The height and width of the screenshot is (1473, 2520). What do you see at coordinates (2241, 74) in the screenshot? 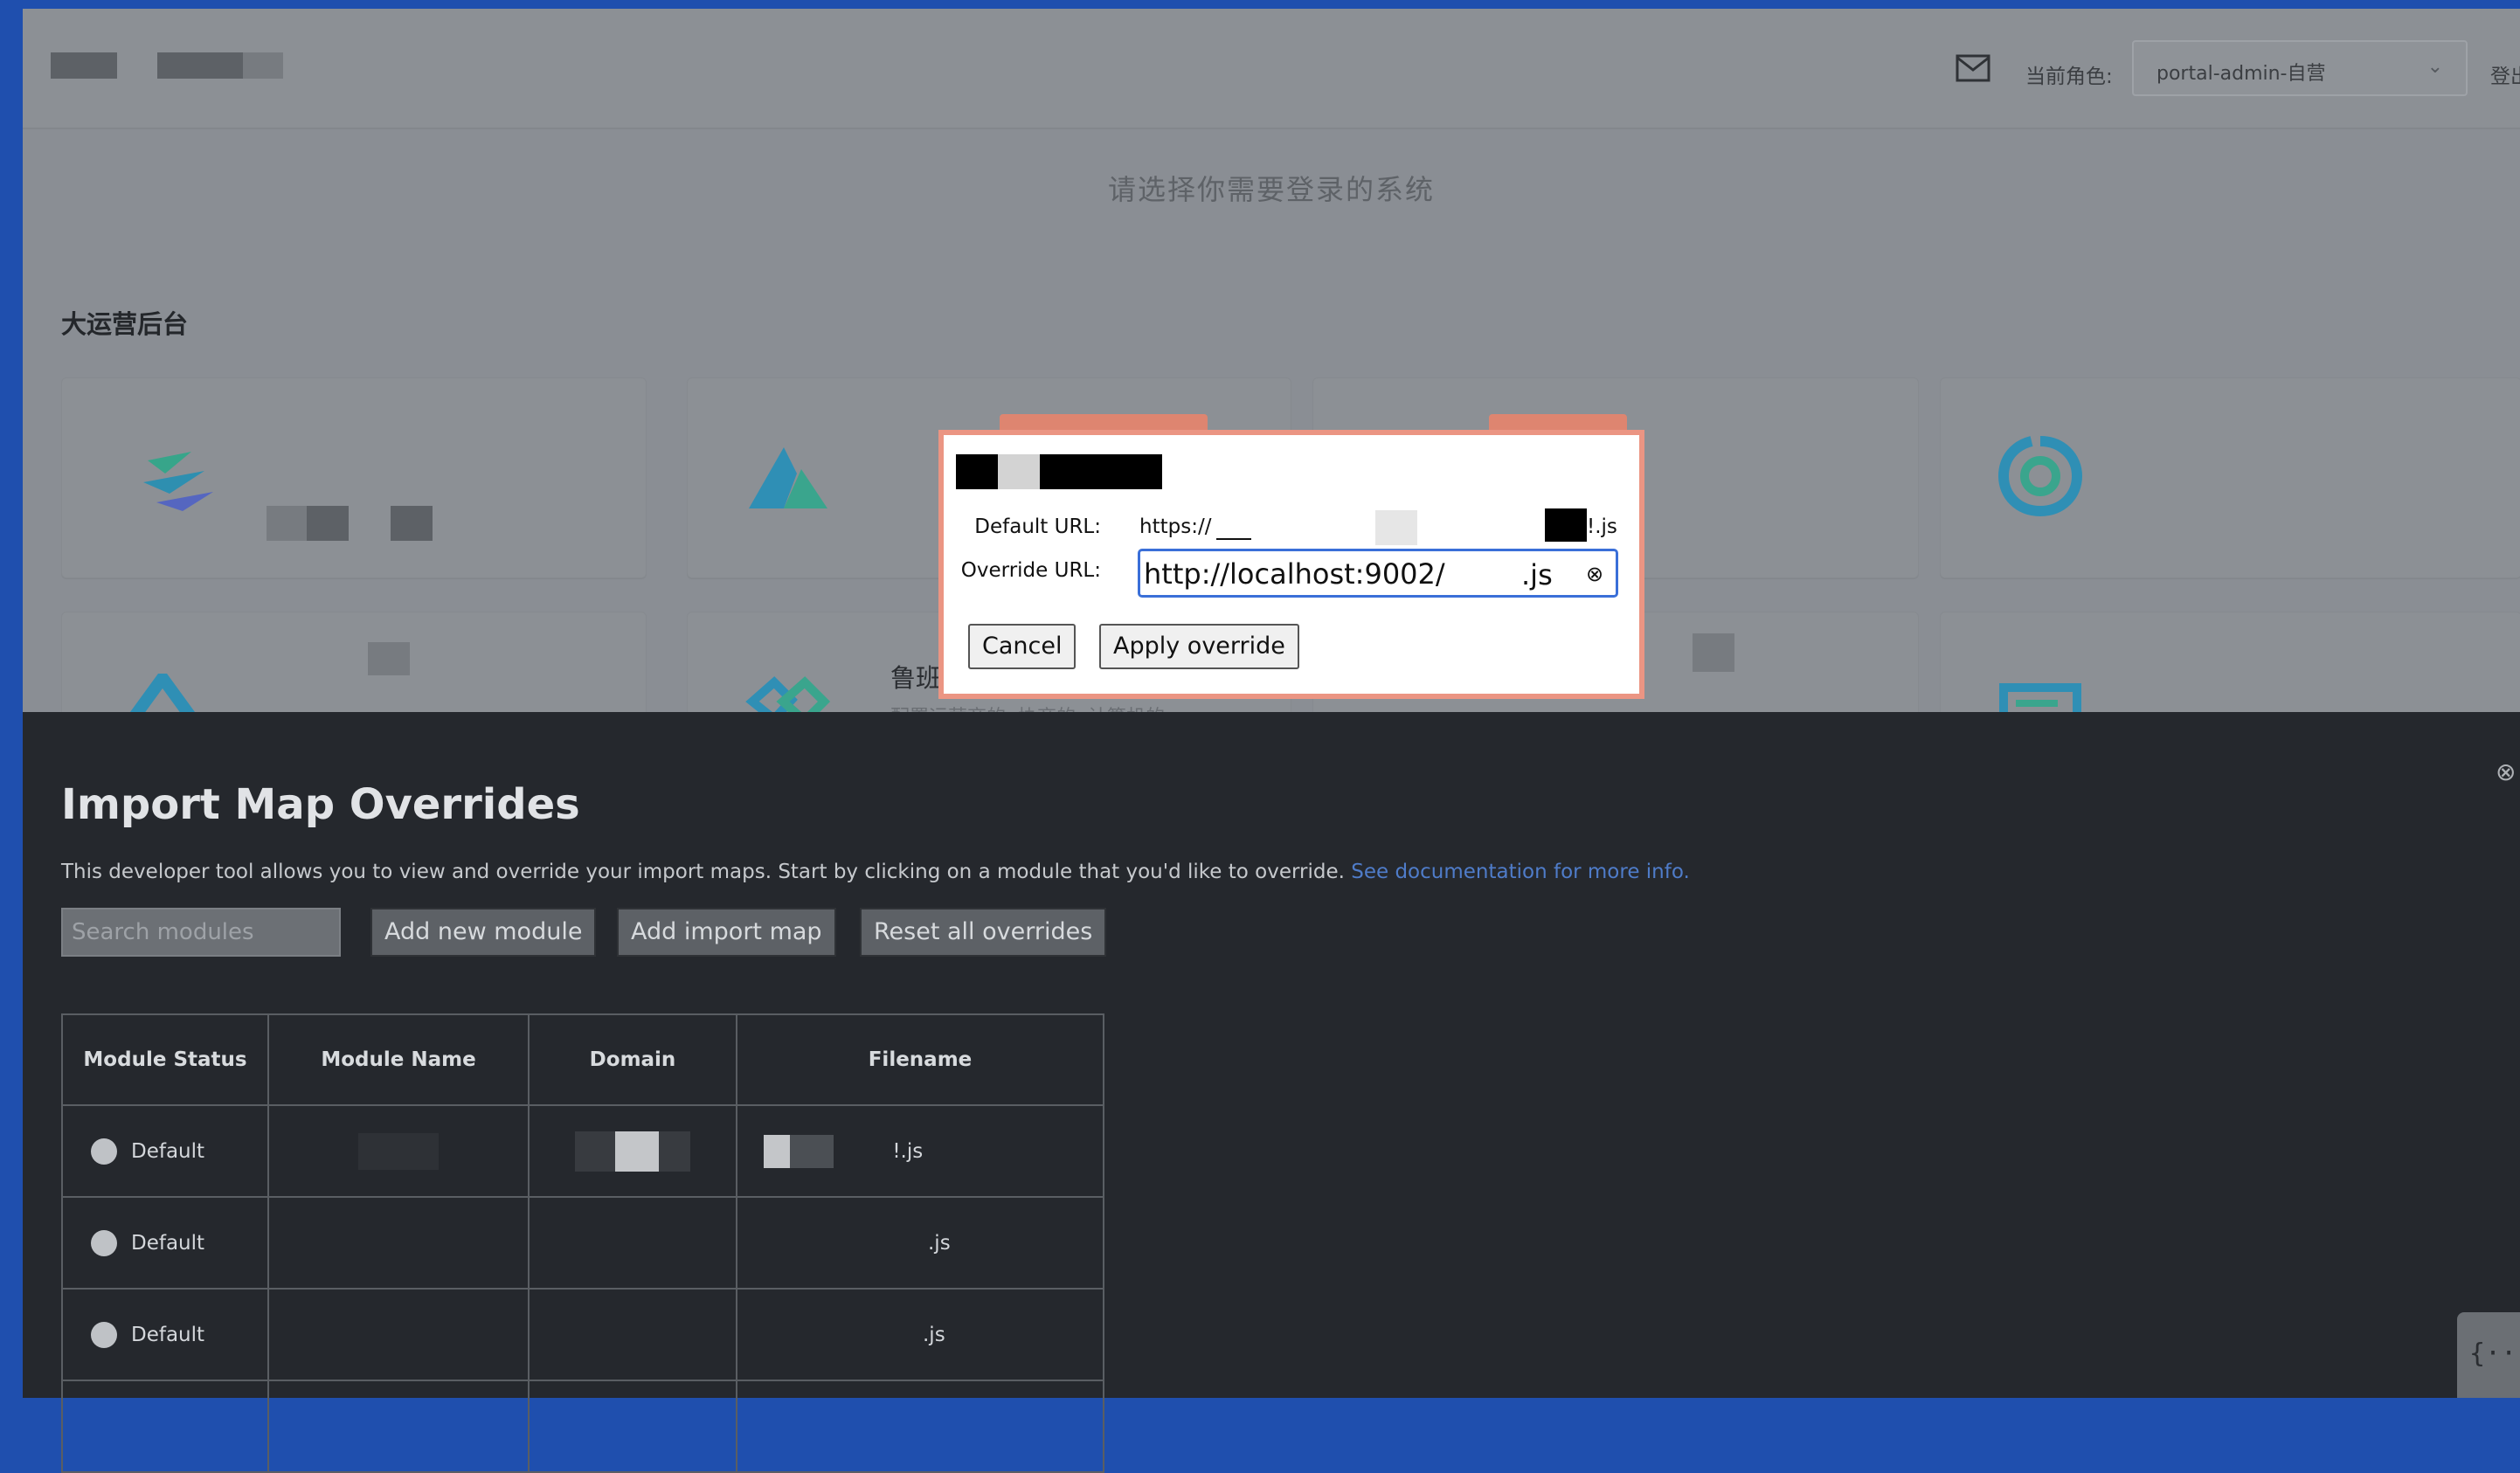
I see `role-select-value: portal-admin-自营` at bounding box center [2241, 74].